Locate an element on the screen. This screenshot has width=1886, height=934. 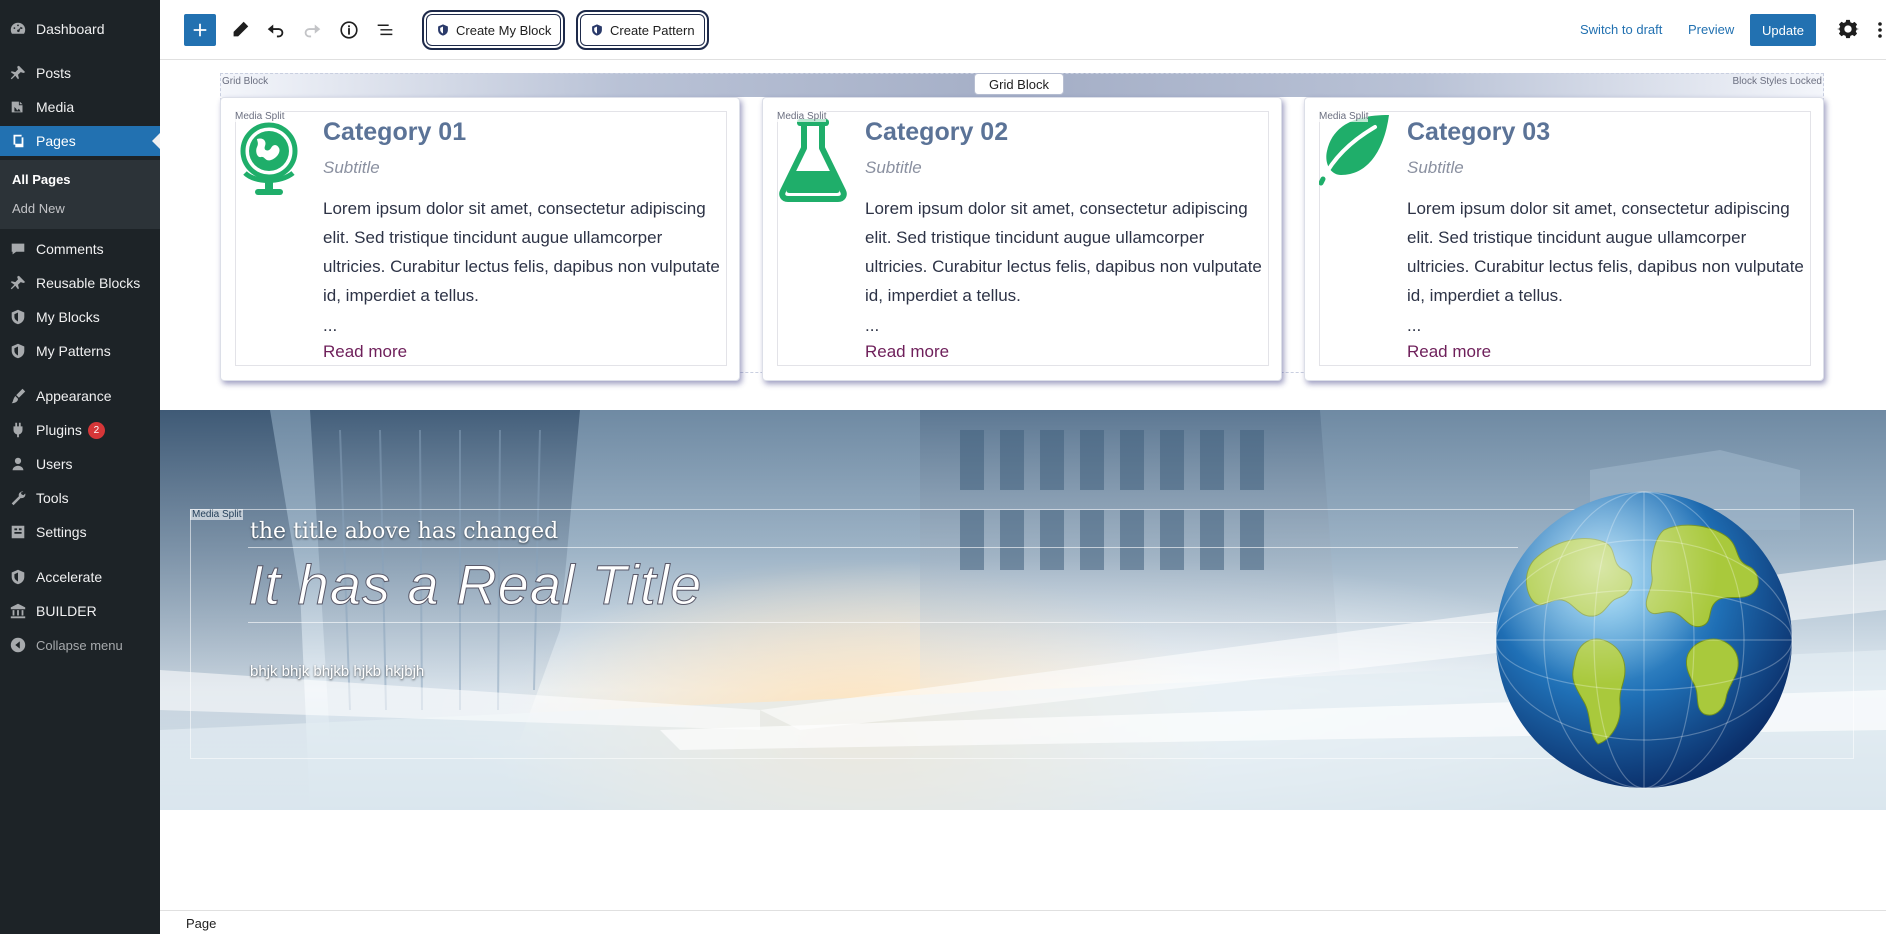
info-icon is located at coordinates (349, 30).